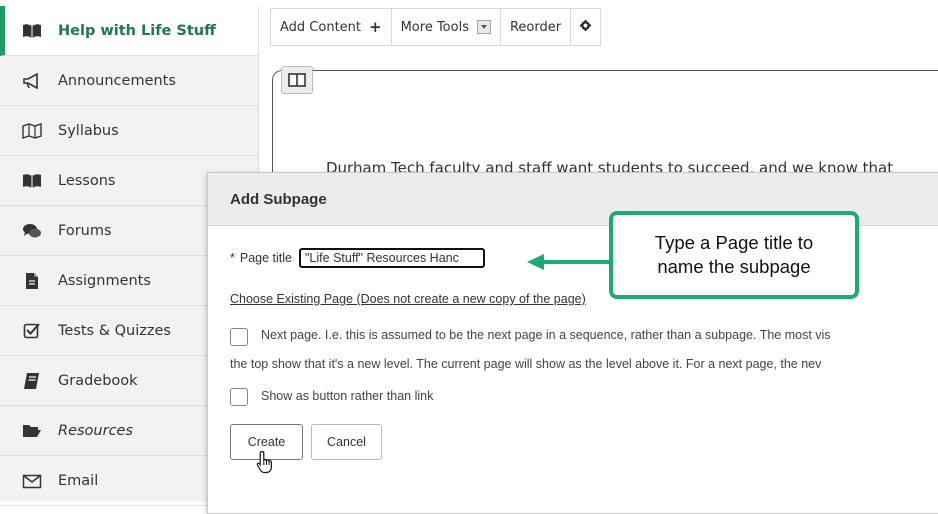 This screenshot has height=514, width=938. Describe the element at coordinates (346, 442) in the screenshot. I see `cancel-button: Cancel` at that location.